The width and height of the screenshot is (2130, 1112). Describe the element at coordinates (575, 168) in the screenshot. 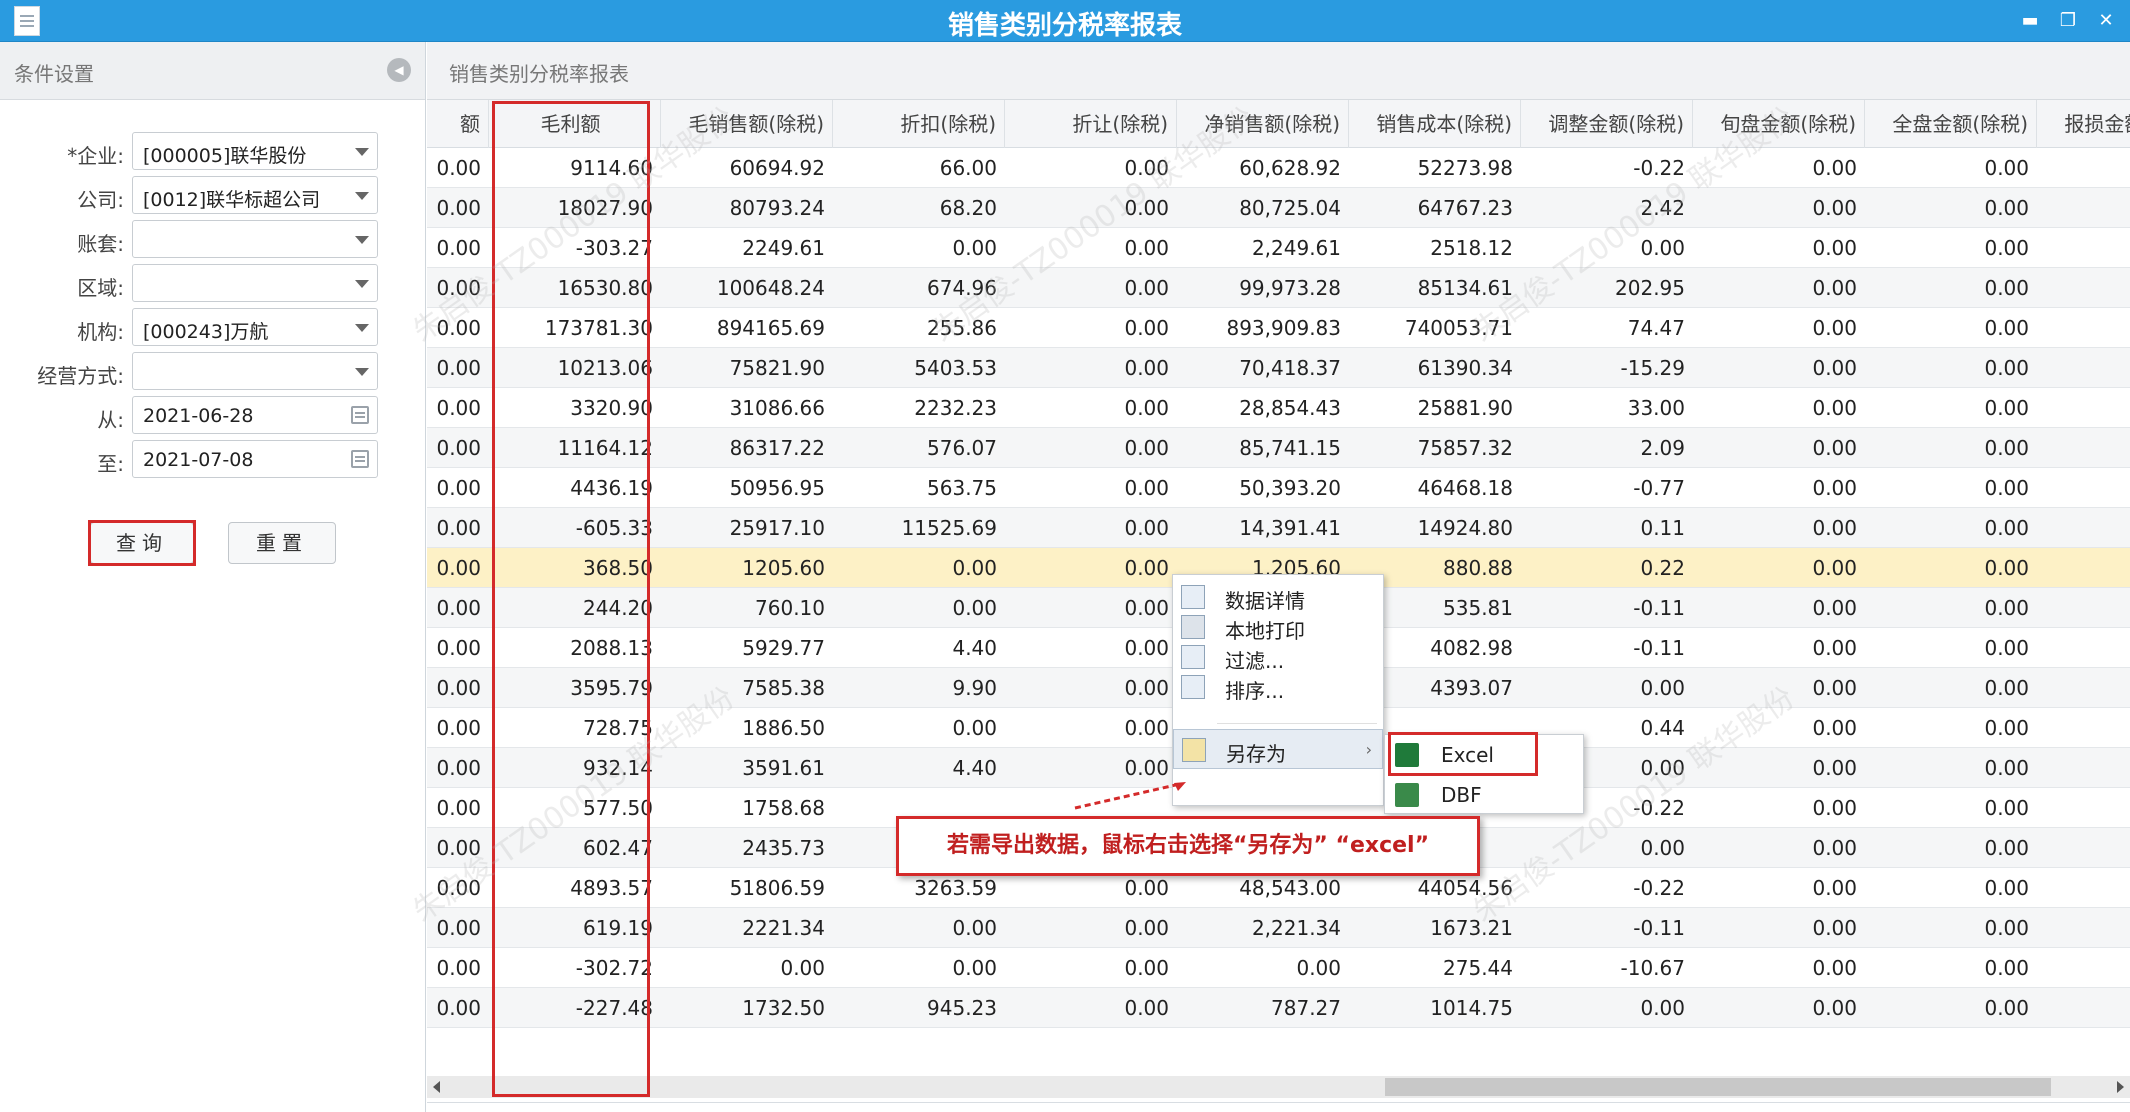

I see `table-cell: 9114.60` at that location.